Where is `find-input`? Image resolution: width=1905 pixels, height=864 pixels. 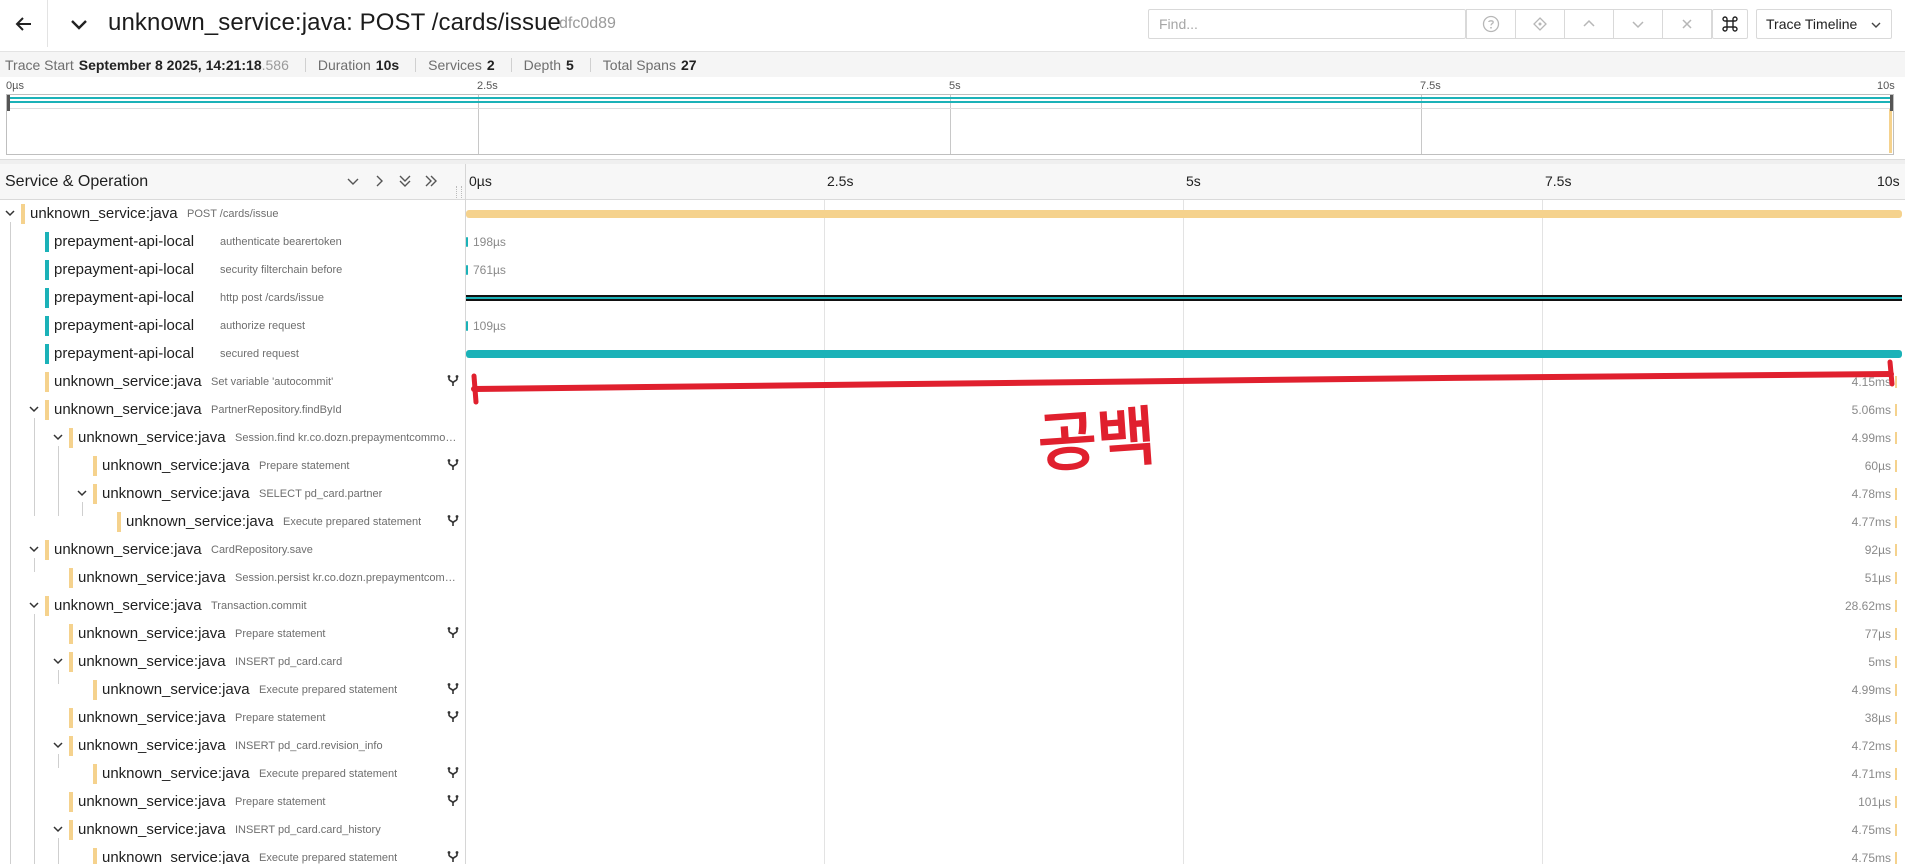
find-input is located at coordinates (1308, 24).